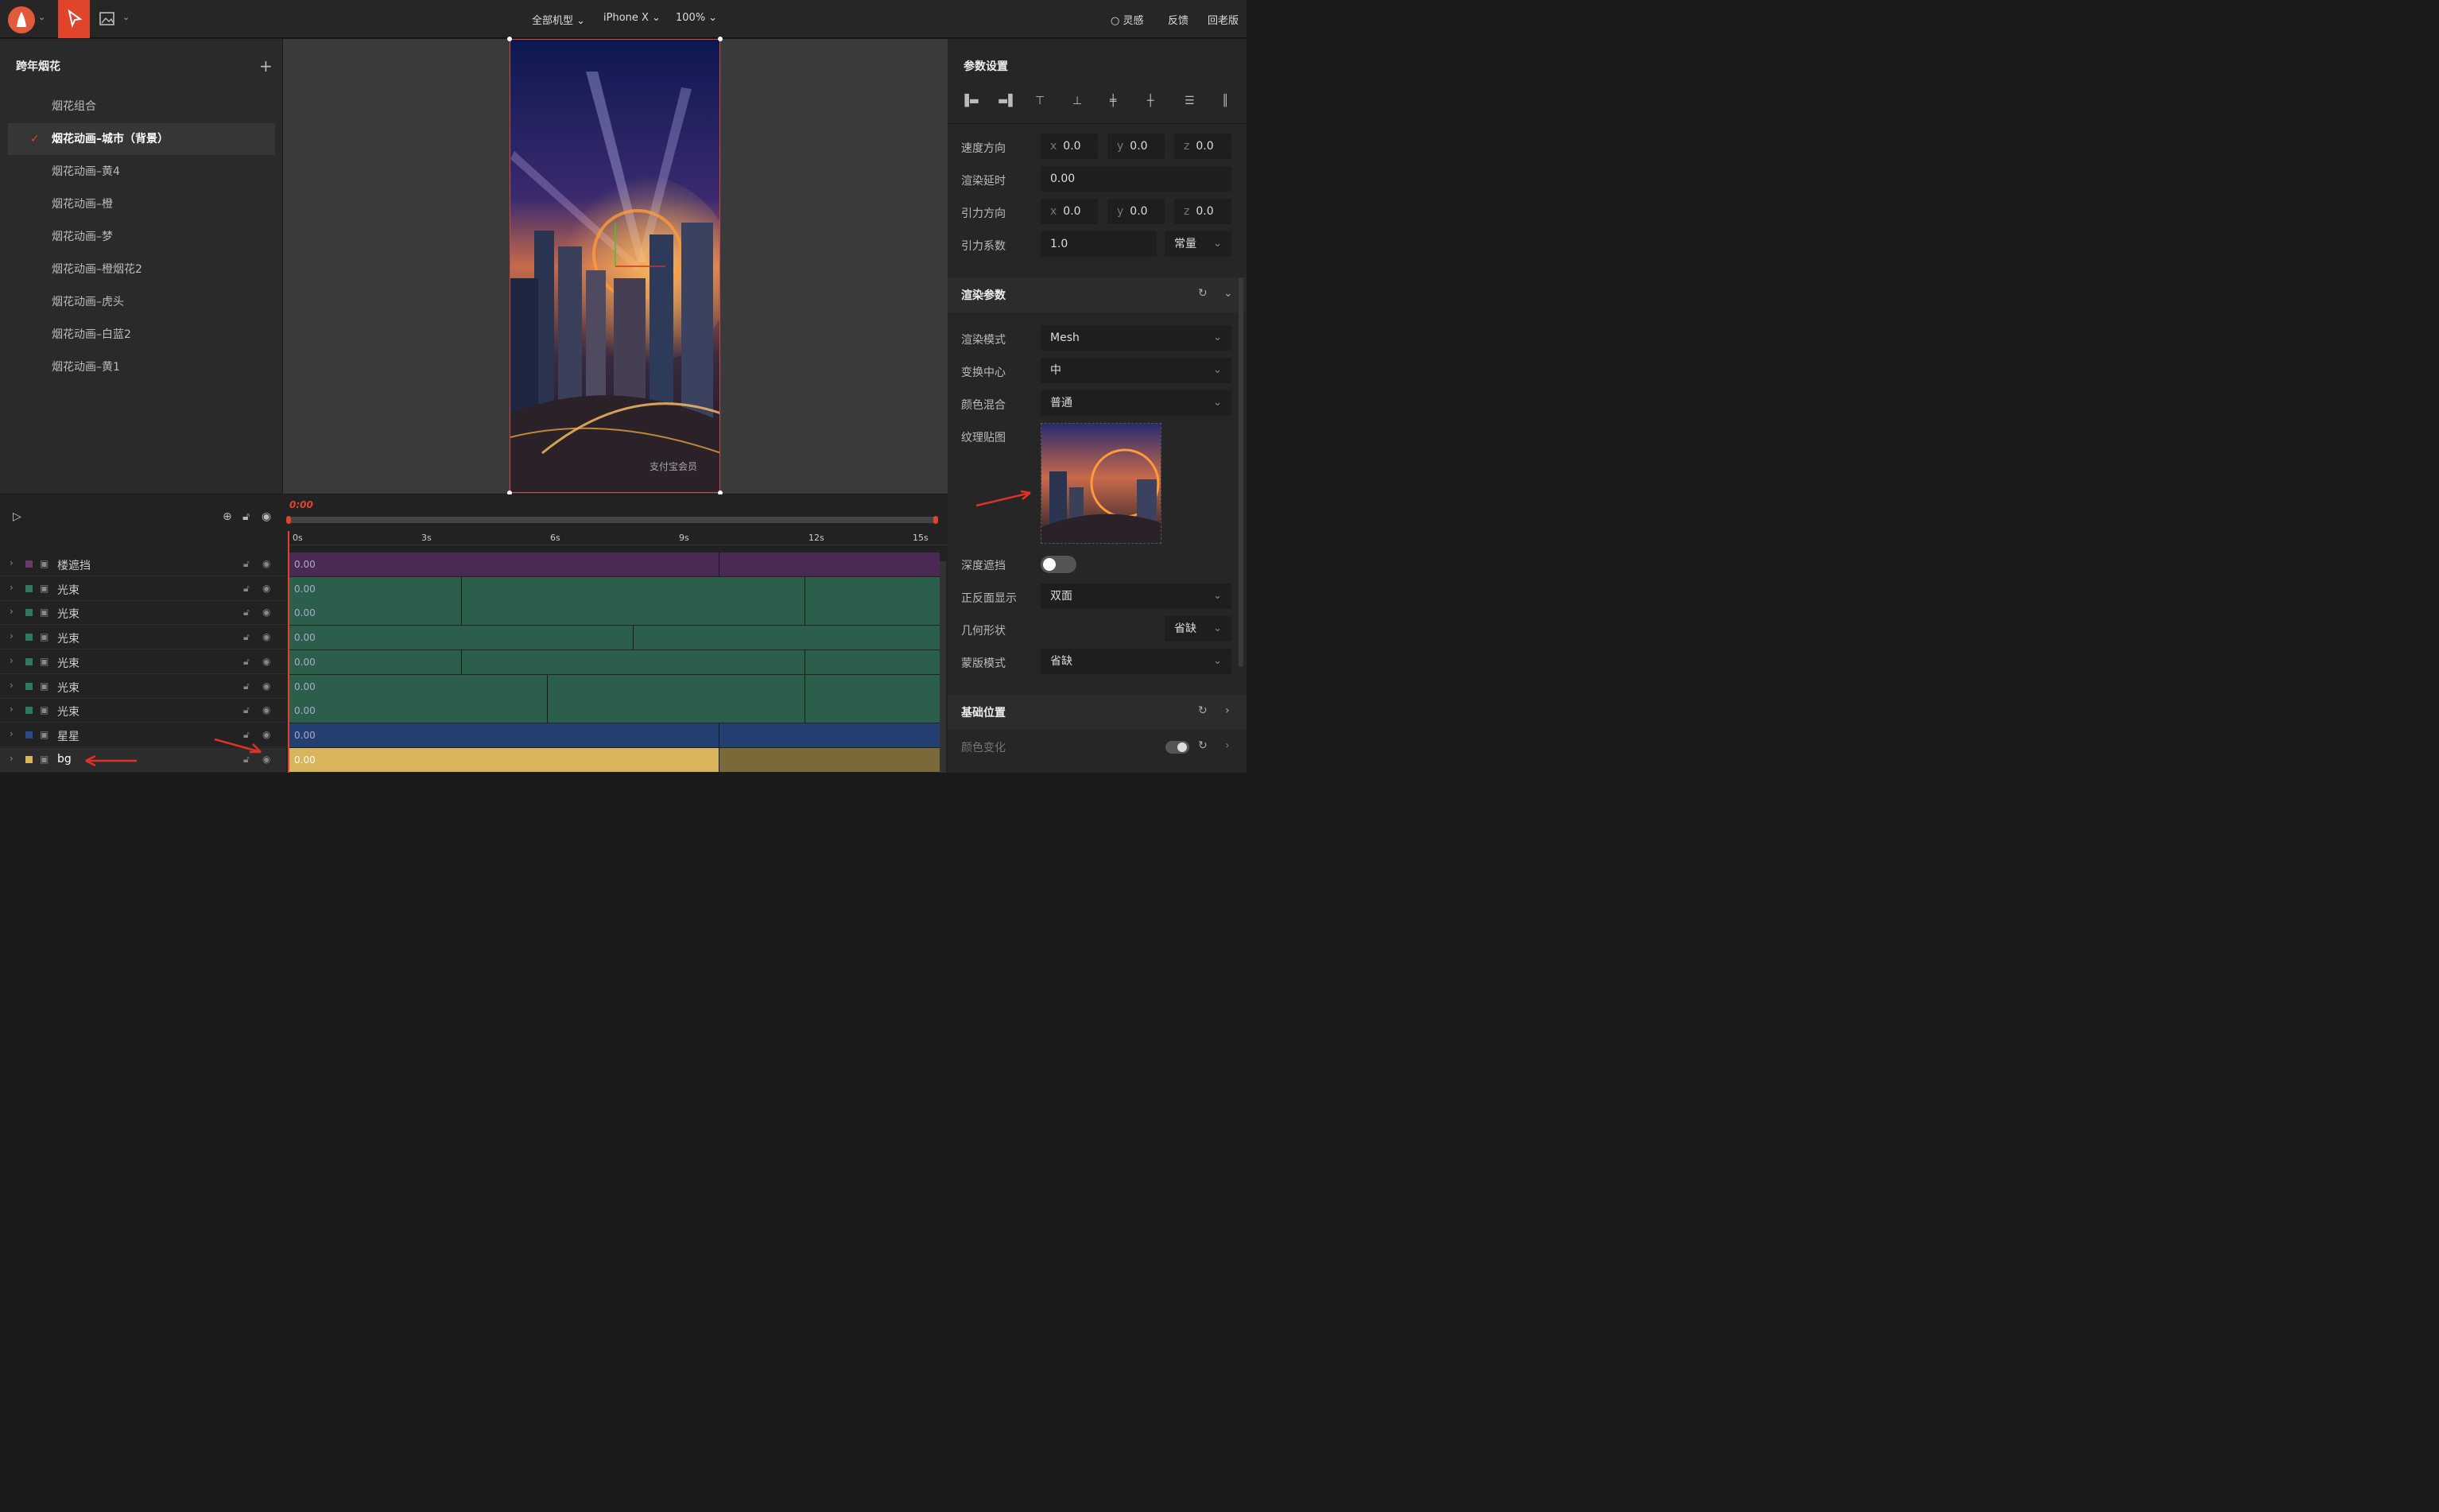  Describe the element at coordinates (142, 367) in the screenshot. I see `scene-item: 烟花动画–黄1` at that location.